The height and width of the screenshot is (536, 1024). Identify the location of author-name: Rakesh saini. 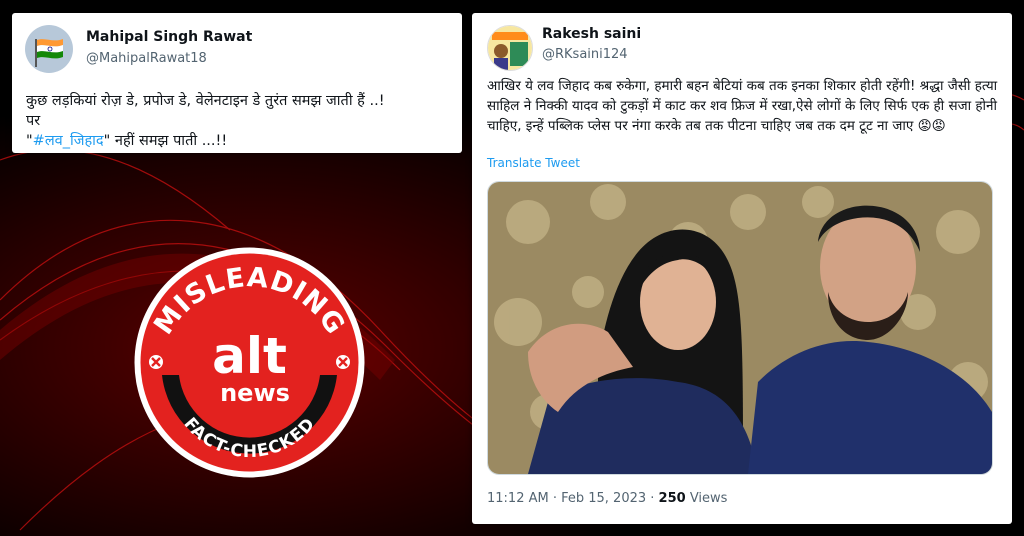
(591, 34).